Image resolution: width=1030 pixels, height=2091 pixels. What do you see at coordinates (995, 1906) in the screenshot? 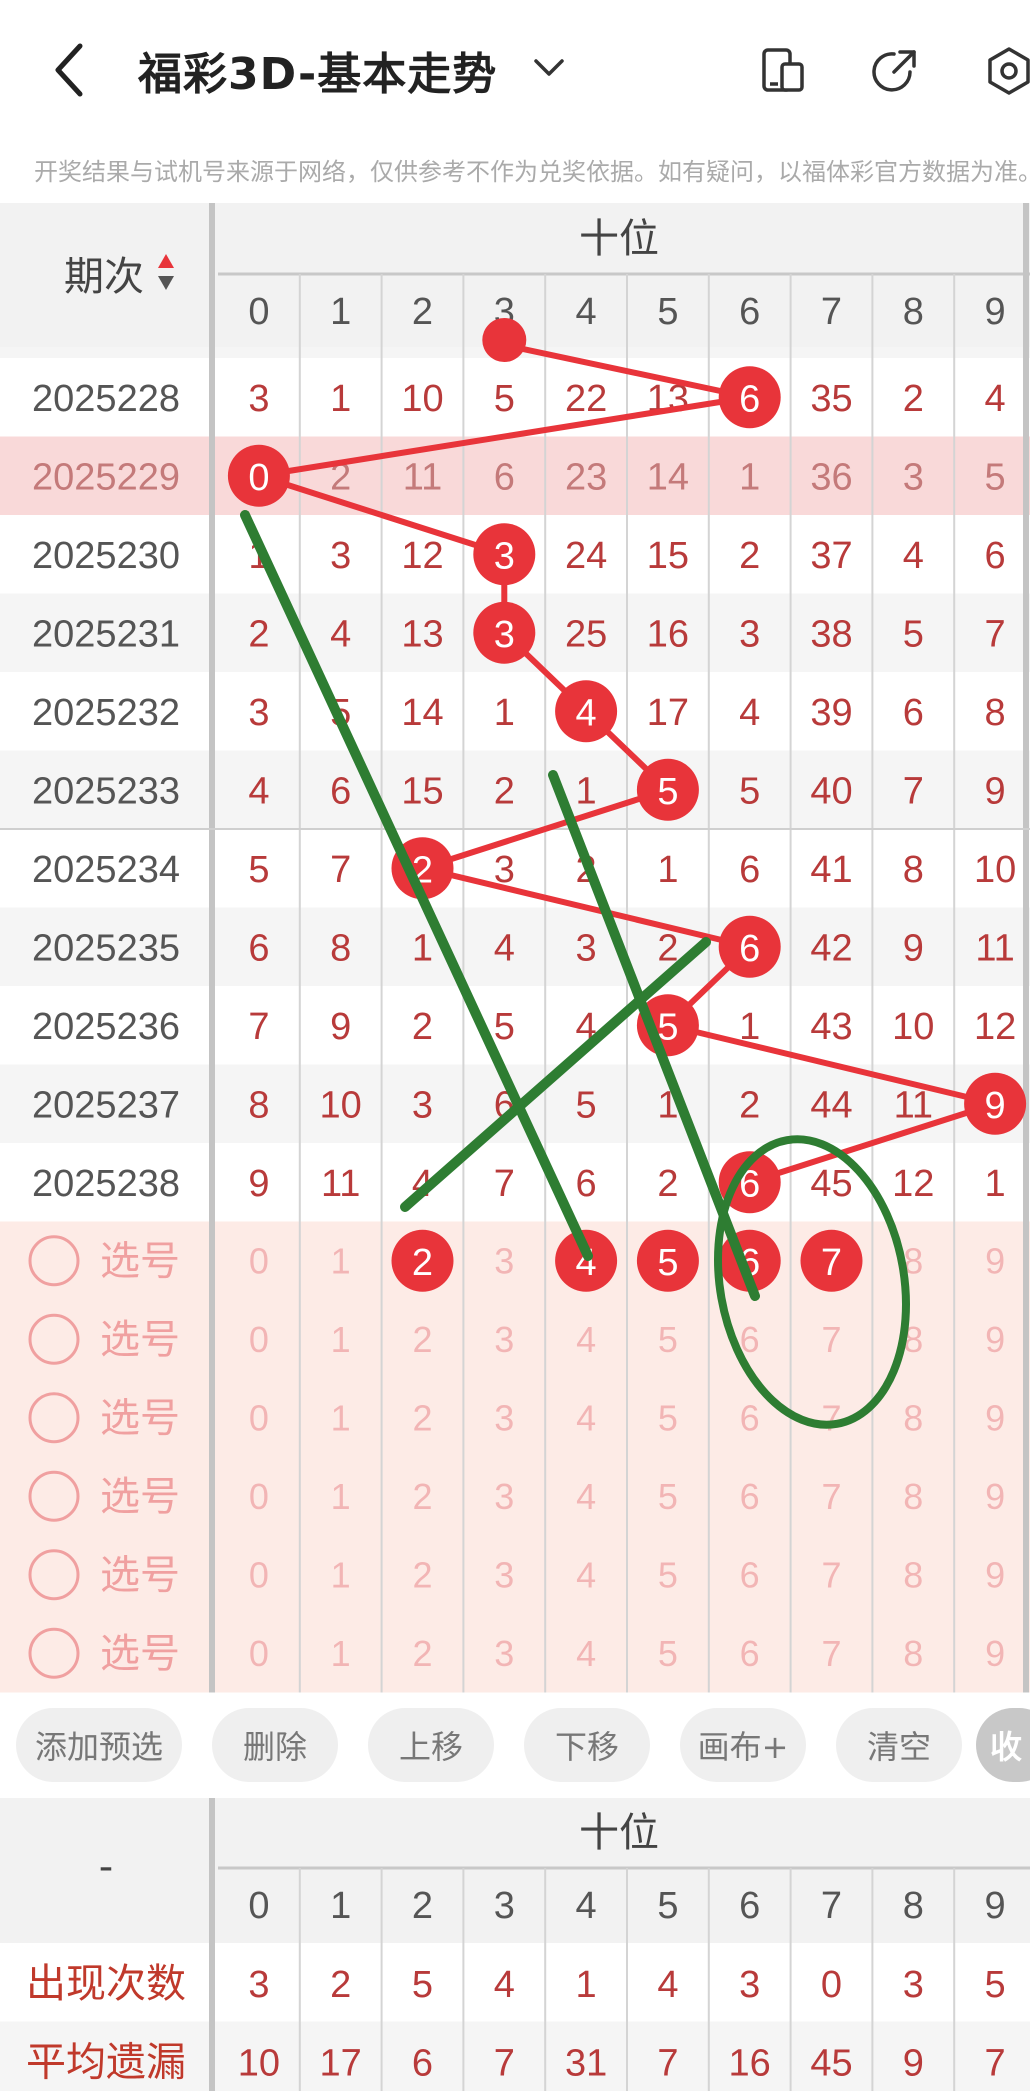
I see `summary-column-header: 9` at bounding box center [995, 1906].